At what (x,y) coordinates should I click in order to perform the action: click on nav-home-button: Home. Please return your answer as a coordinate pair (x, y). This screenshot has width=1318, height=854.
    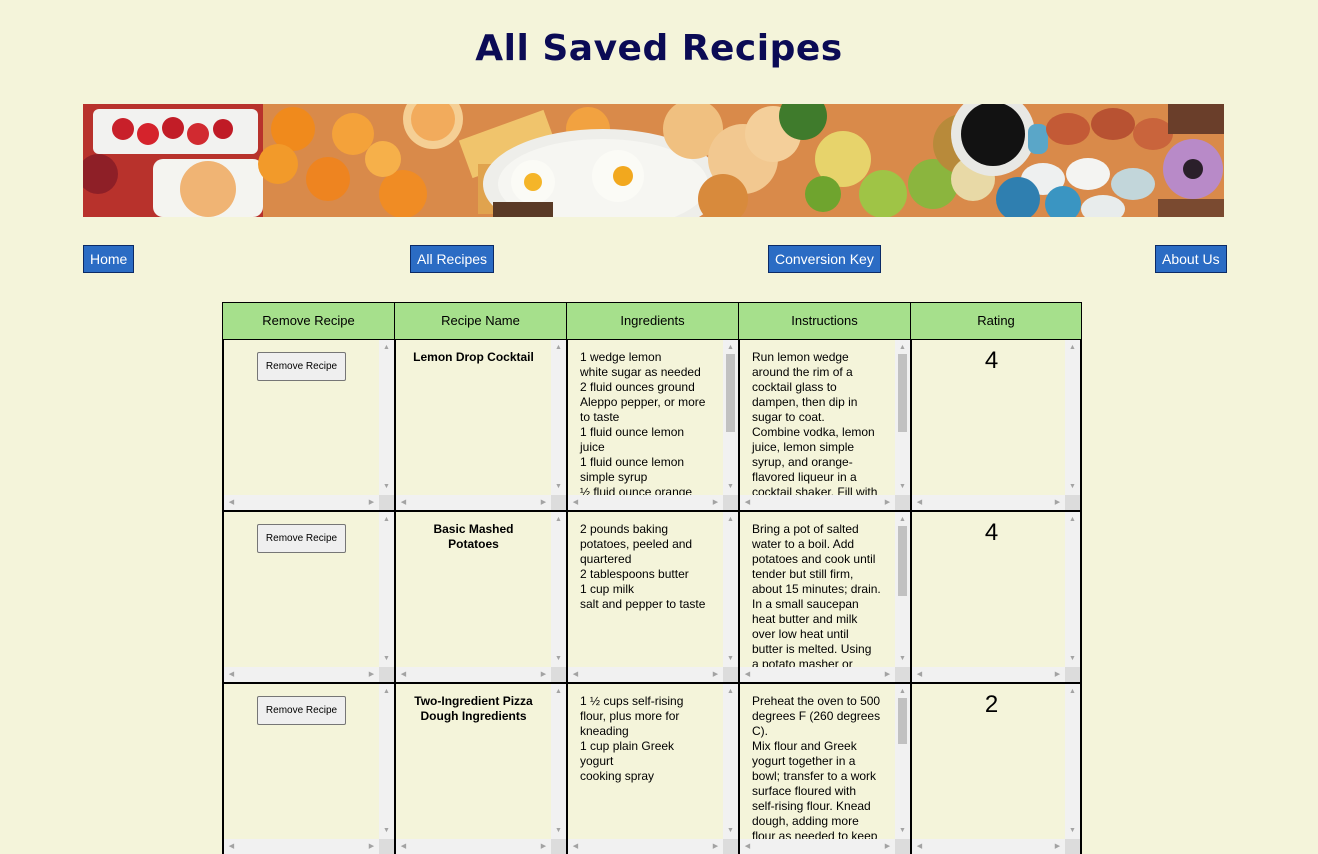
    Looking at the image, I should click on (109, 259).